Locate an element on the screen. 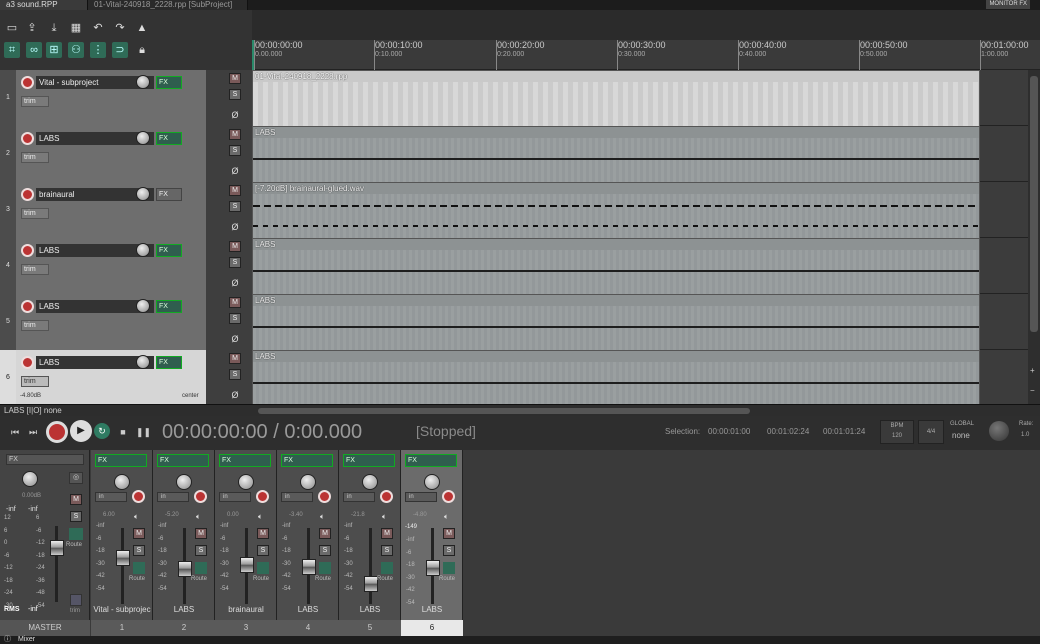 This screenshot has width=1040, height=644. open-project-icon: ⇪ is located at coordinates (32, 28).